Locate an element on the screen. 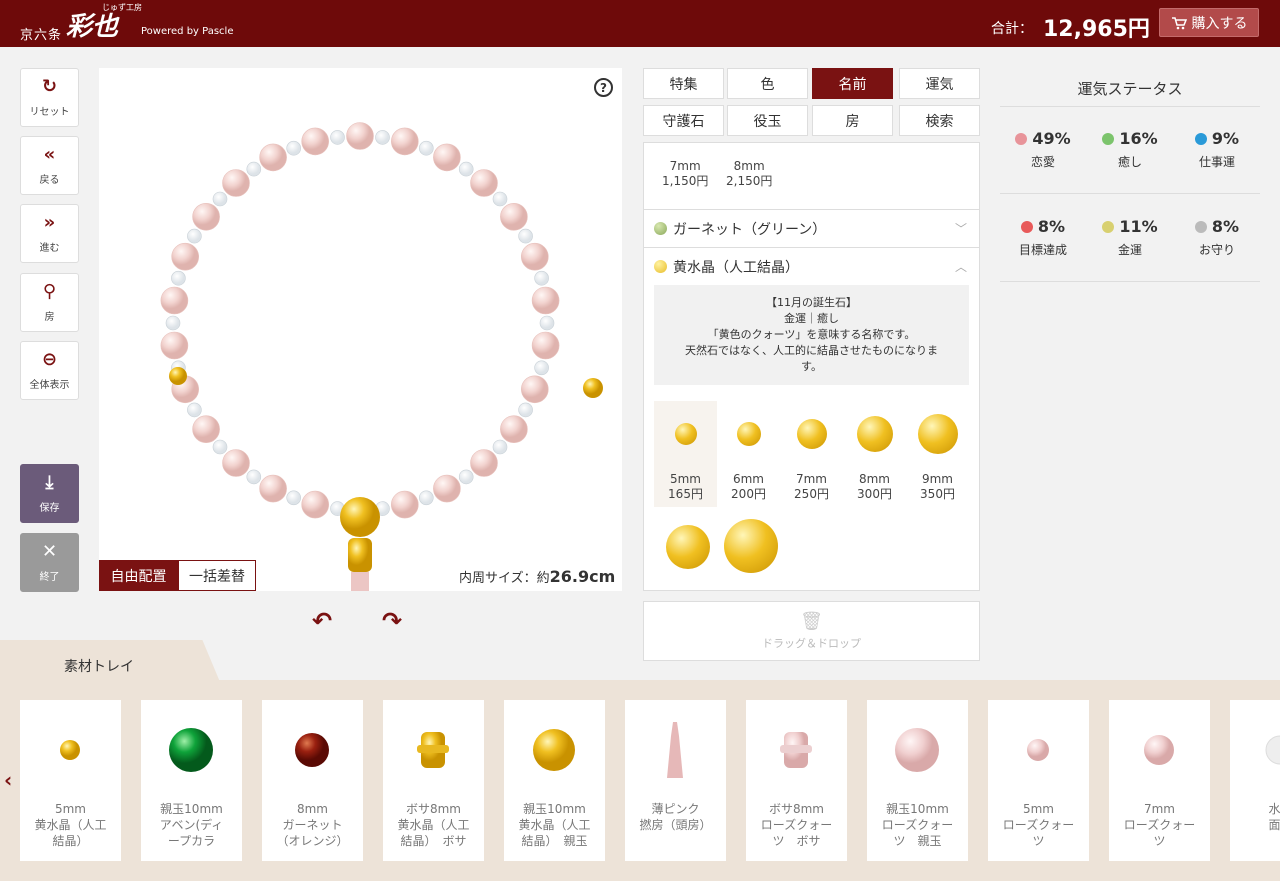 This screenshot has height=881, width=1280. tab-5: 役玉 is located at coordinates (767, 120).